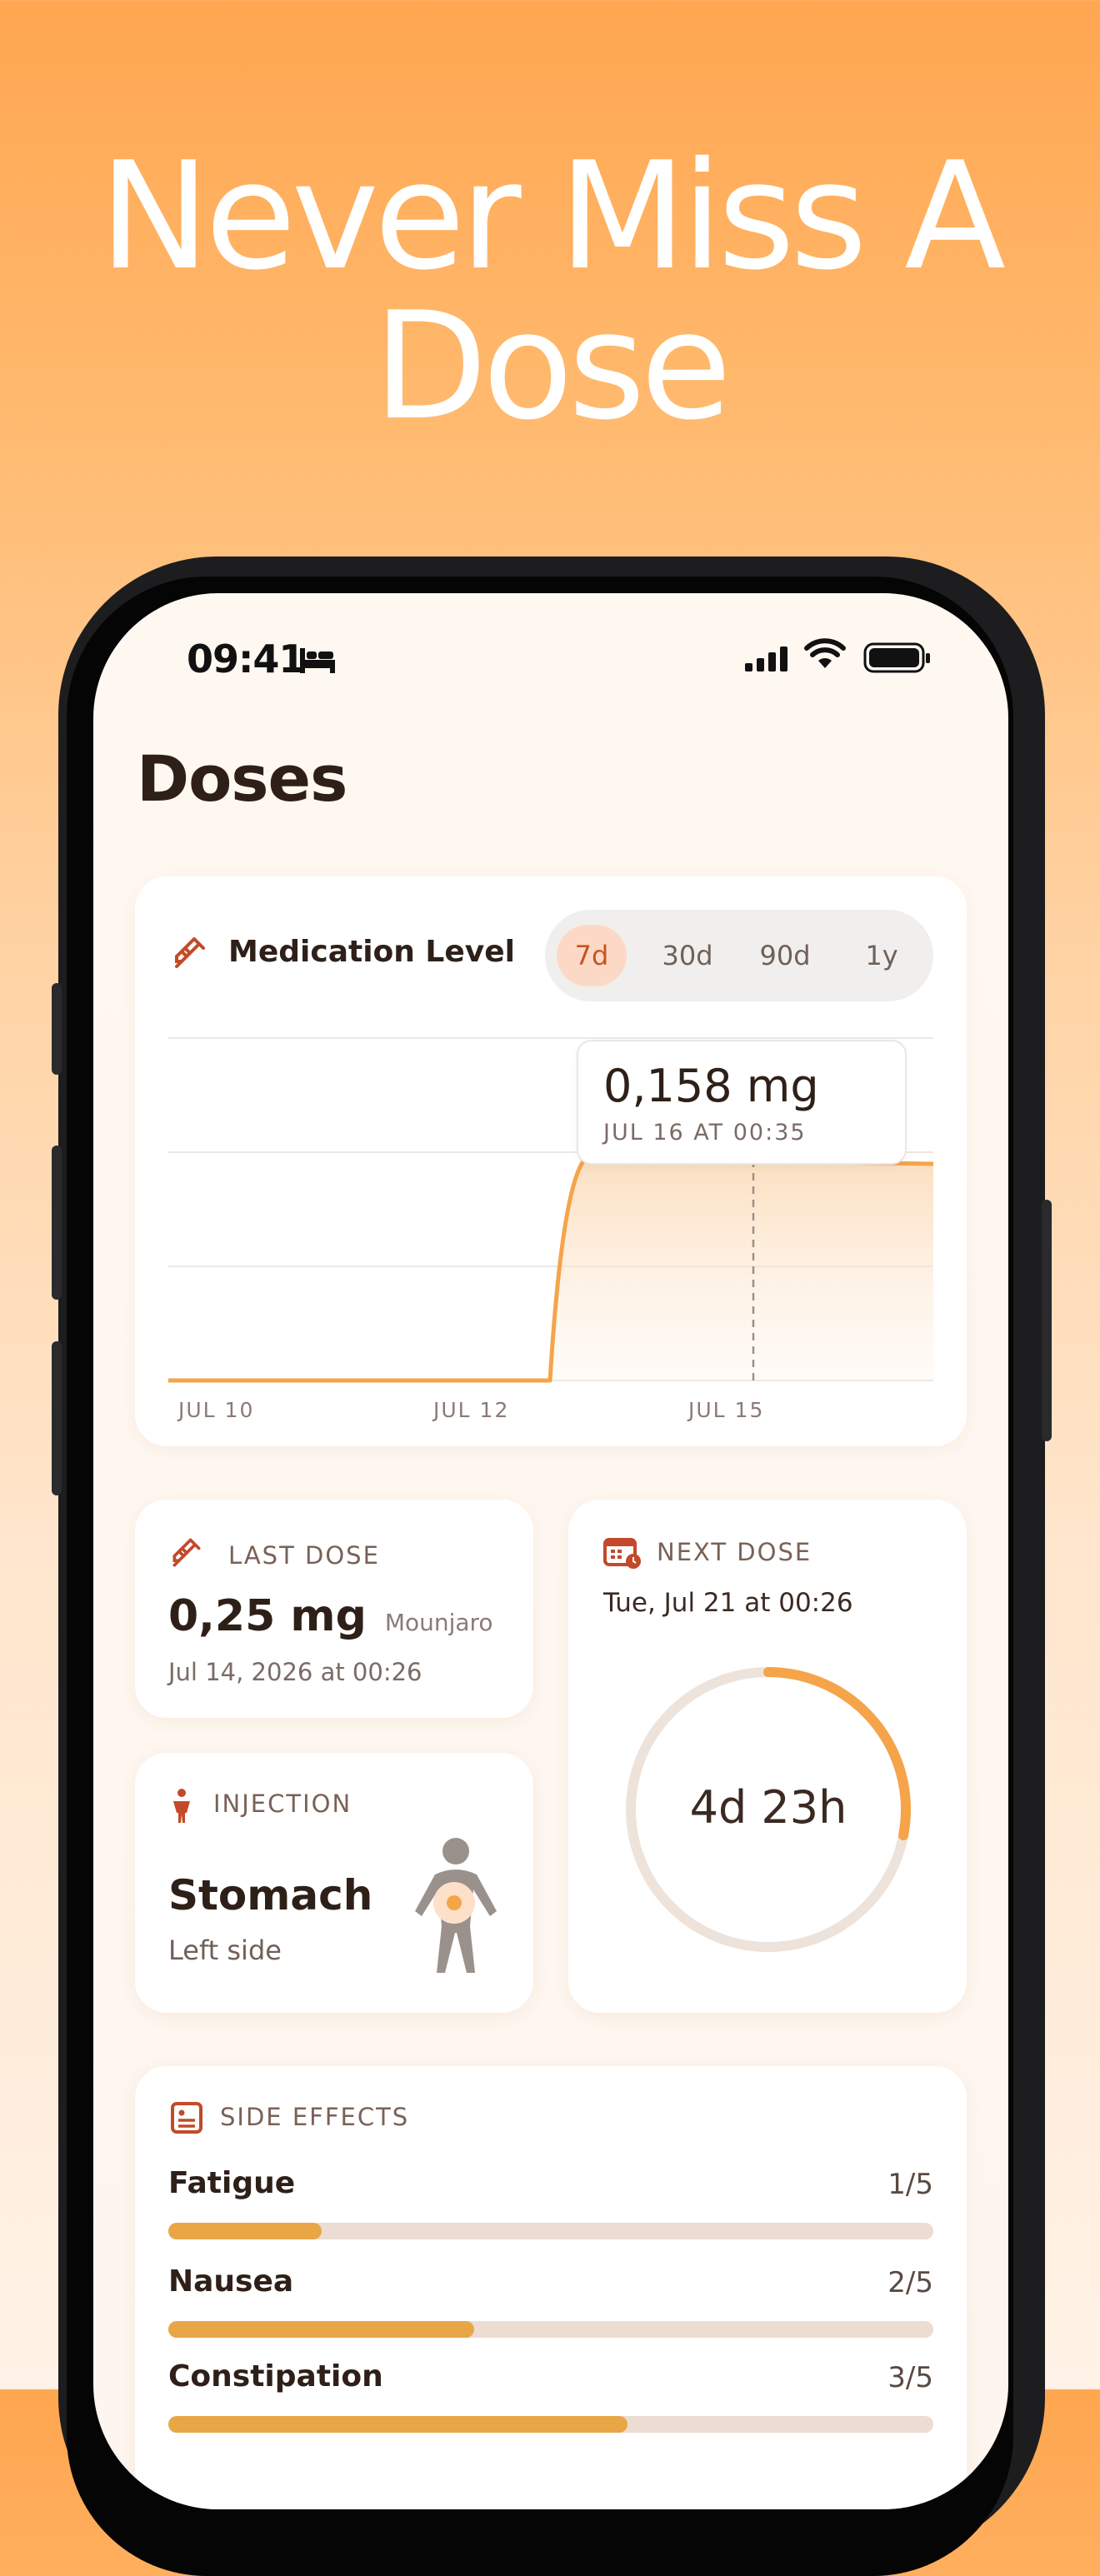  I want to click on side-effects-label: SIDE EFFECTS, so click(315, 2117).